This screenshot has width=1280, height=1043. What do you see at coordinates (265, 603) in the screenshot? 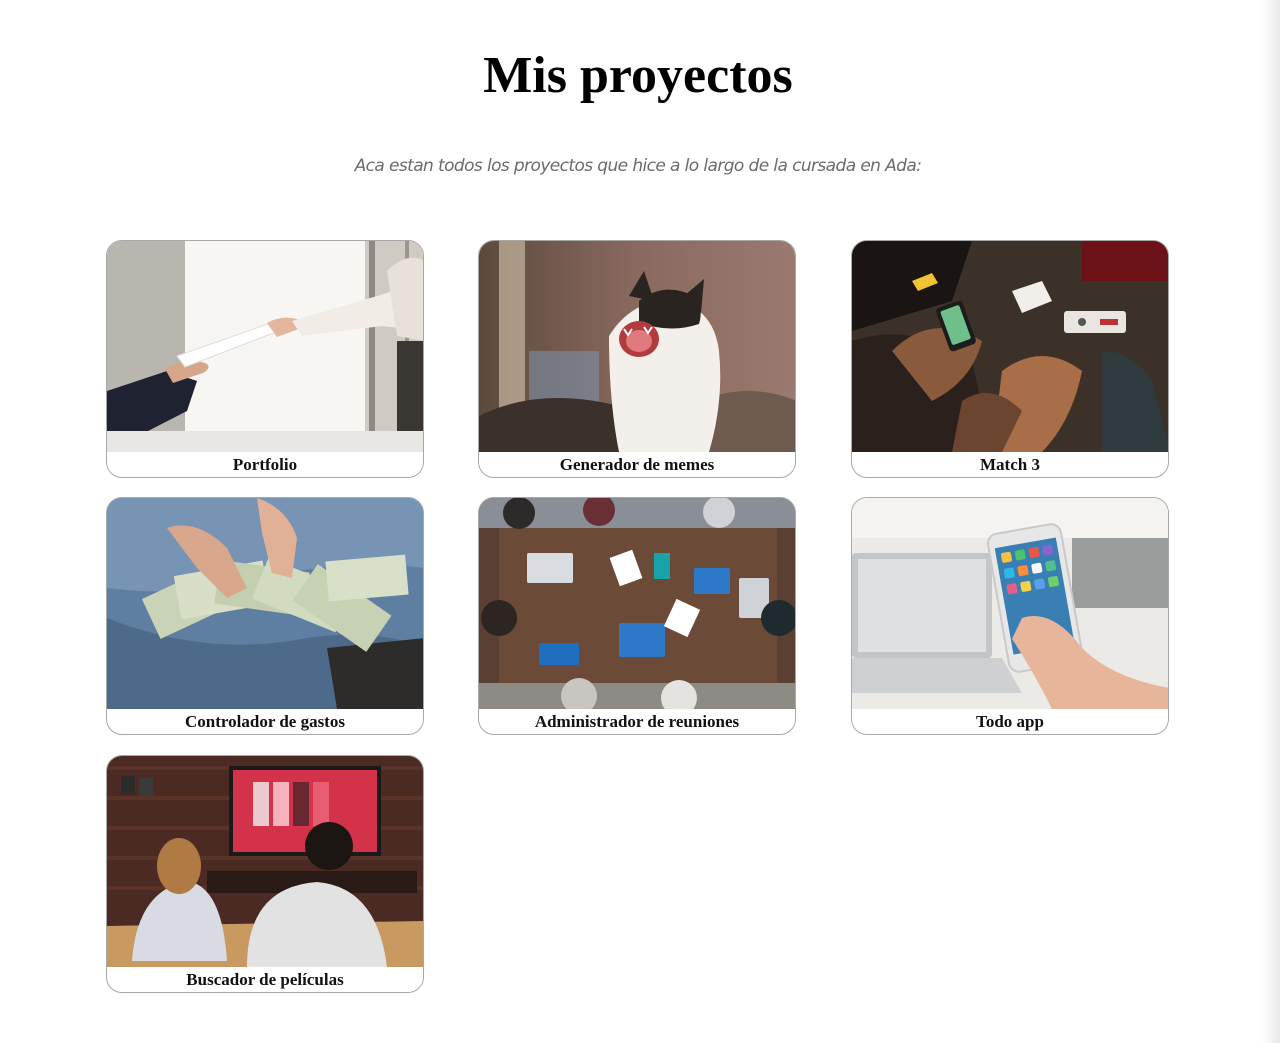
I see `hands-counting-dollars-photo` at bounding box center [265, 603].